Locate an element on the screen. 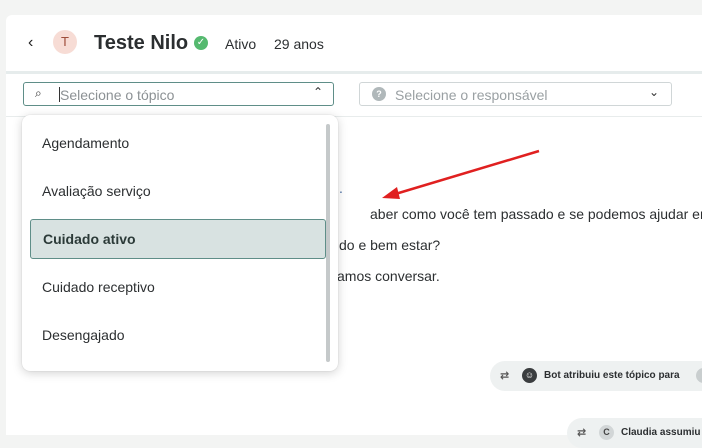 Image resolution: width=702 pixels, height=448 pixels. dropdown-scrollbar is located at coordinates (328, 243).